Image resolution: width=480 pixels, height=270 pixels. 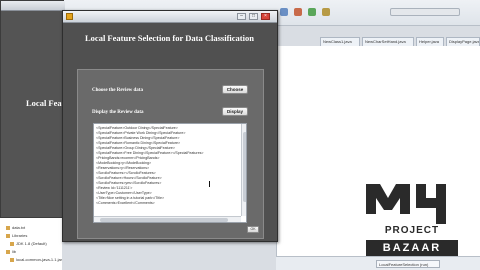 What do you see at coordinates (340, 41) in the screenshot?
I see `tab-newclass: NewClass1.java` at bounding box center [340, 41].